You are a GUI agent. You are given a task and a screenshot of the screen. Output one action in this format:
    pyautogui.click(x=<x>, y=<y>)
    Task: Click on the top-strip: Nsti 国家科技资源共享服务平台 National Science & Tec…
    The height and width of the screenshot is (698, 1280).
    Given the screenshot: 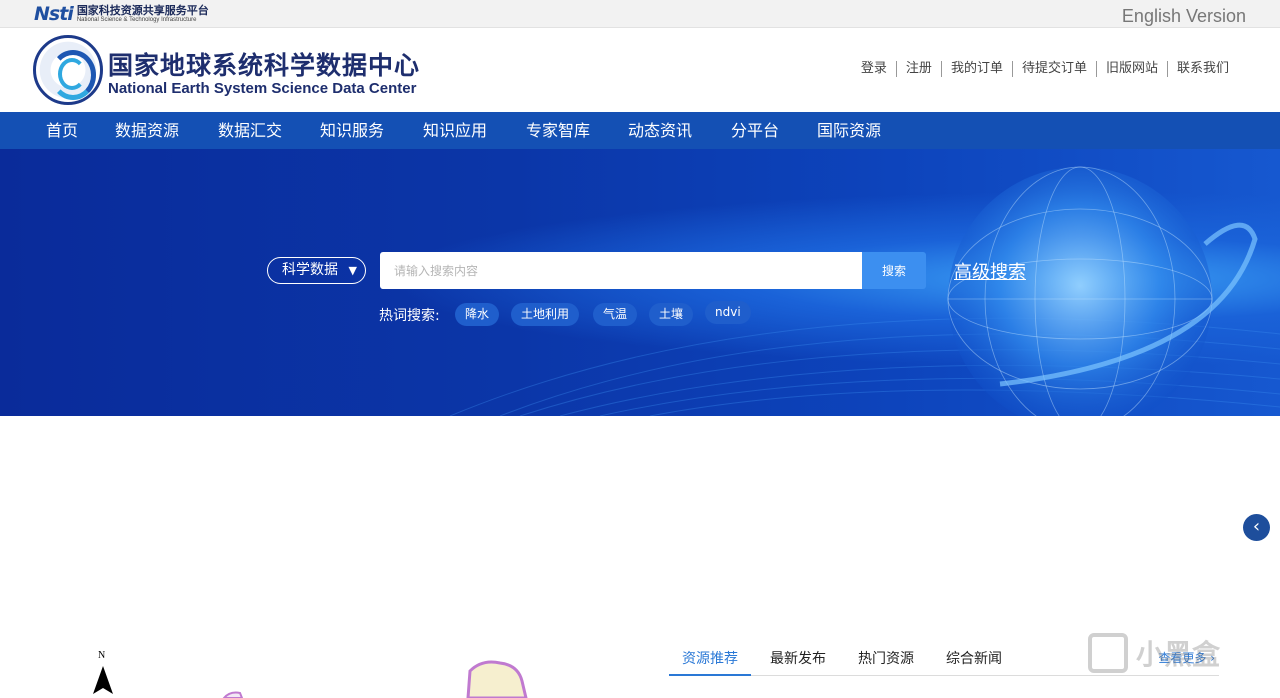 What is the action you would take?
    pyautogui.click(x=640, y=14)
    